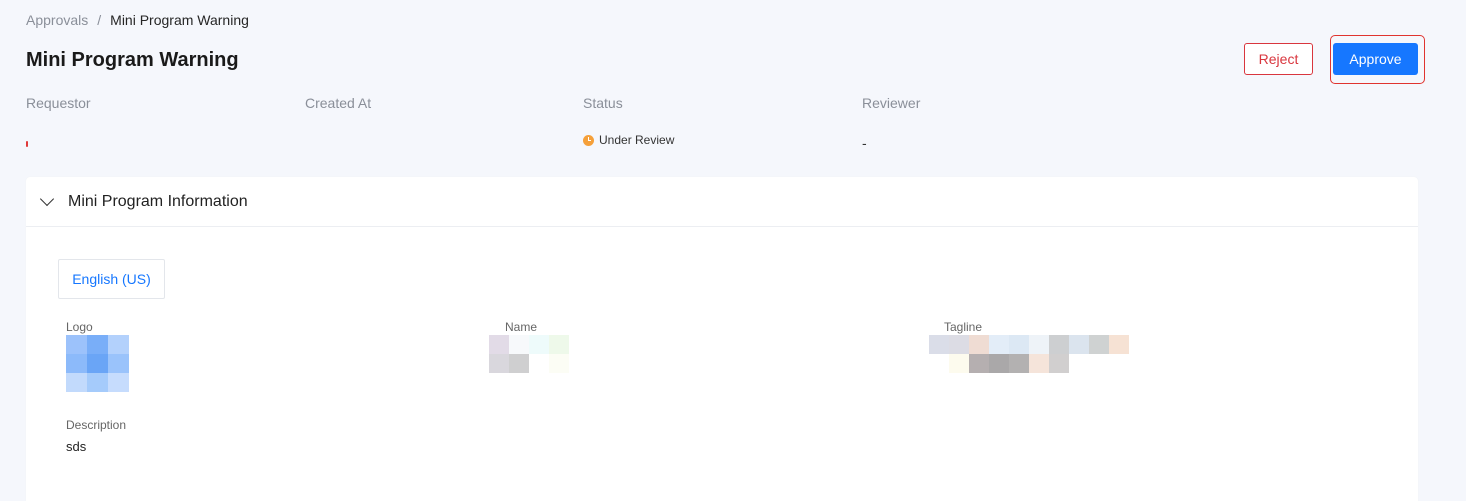 Image resolution: width=1466 pixels, height=501 pixels. Describe the element at coordinates (864, 143) in the screenshot. I see `reviewer-value: -` at that location.